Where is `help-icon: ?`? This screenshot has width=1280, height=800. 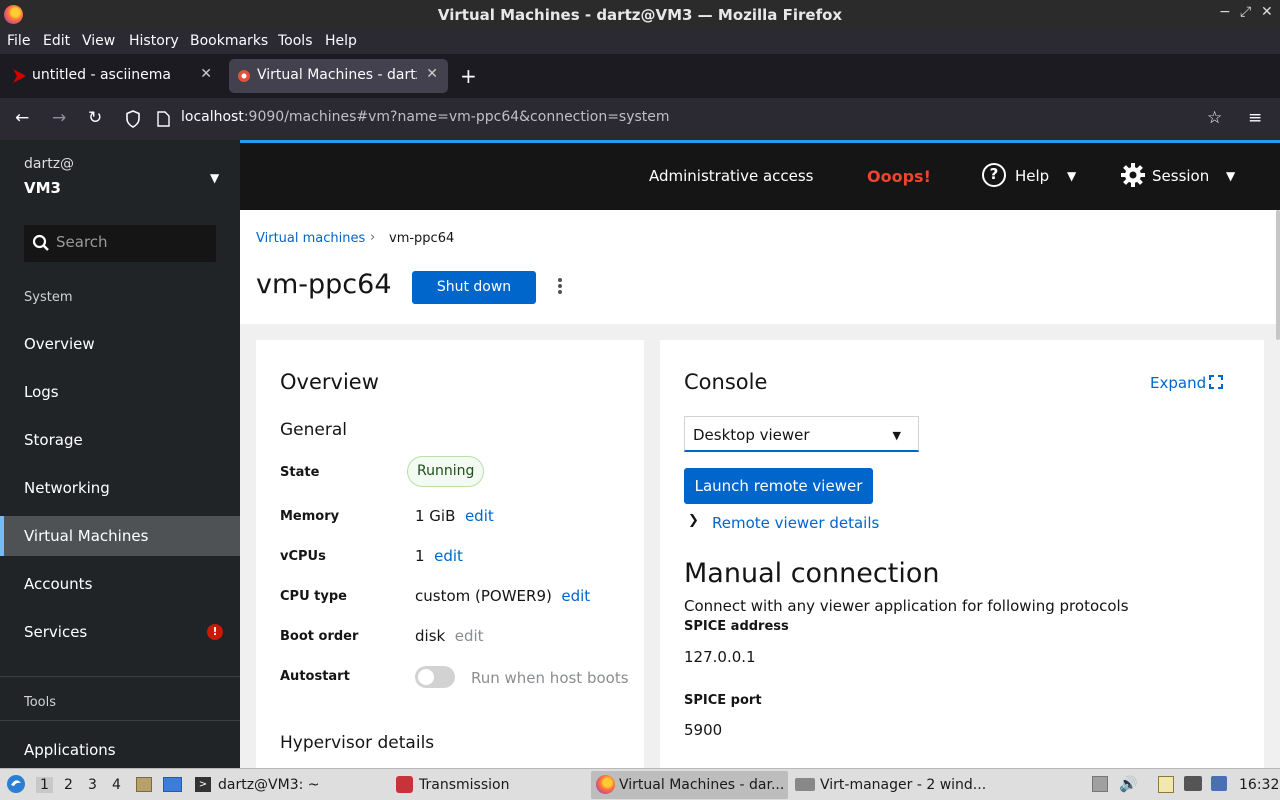
help-icon: ? is located at coordinates (994, 175).